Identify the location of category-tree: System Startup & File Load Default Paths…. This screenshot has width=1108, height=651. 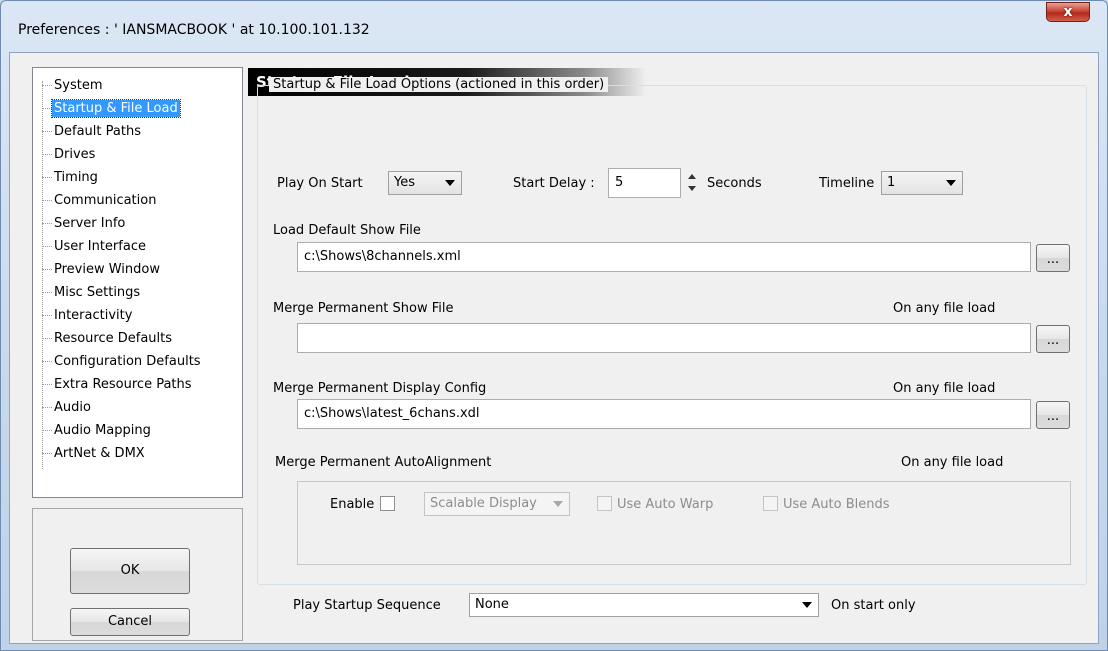
(137, 282).